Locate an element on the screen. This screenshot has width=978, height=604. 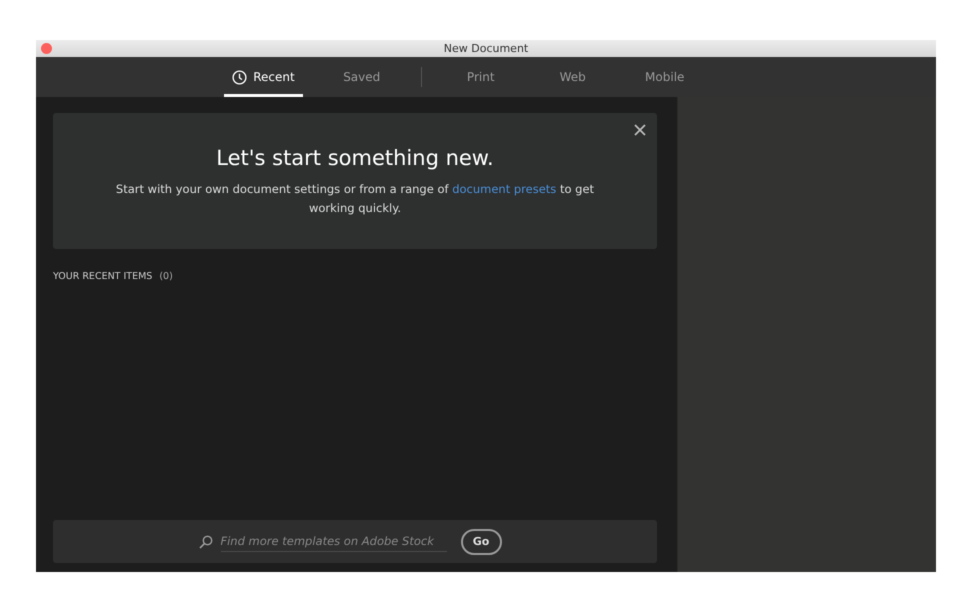
item-count: (0) is located at coordinates (166, 276).